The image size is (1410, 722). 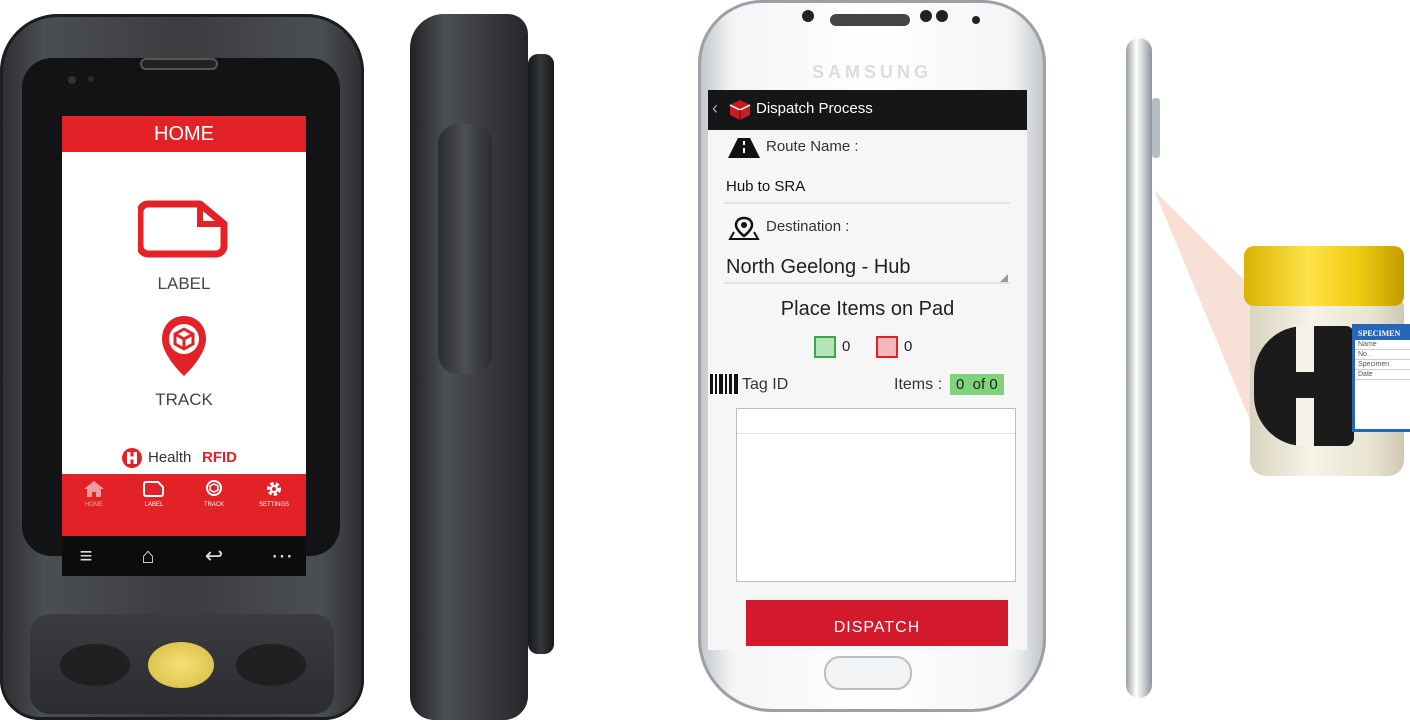 What do you see at coordinates (1305, 349) in the screenshot?
I see `logo-gap-top` at bounding box center [1305, 349].